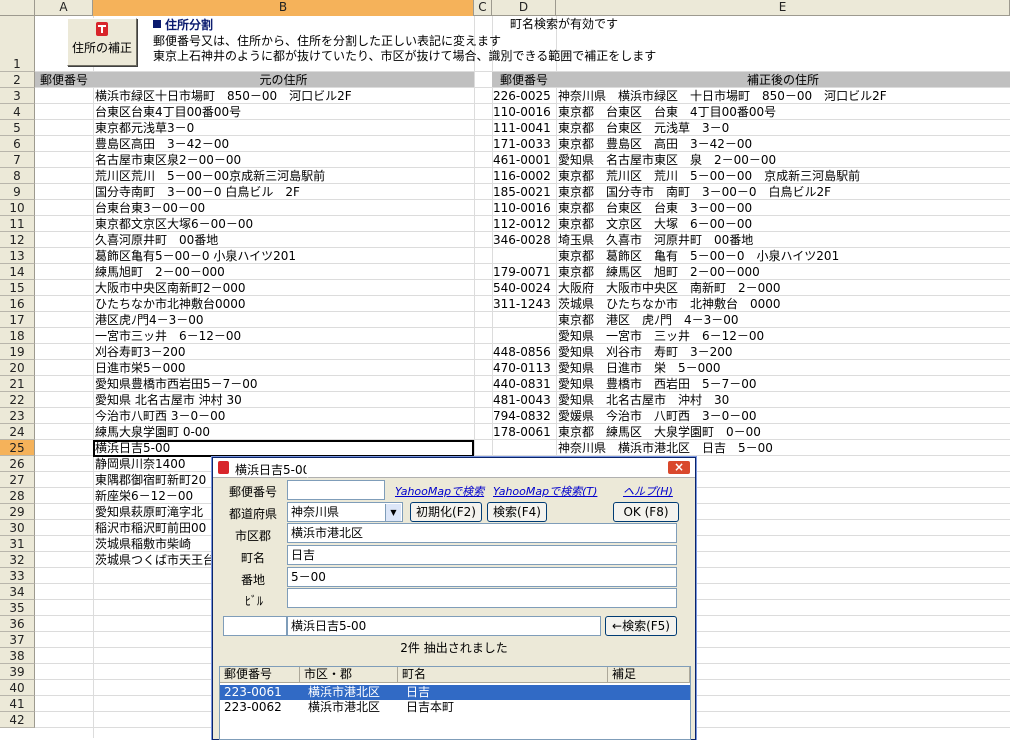  What do you see at coordinates (482, 533) in the screenshot?
I see `city-input: 横浜市港北区` at bounding box center [482, 533].